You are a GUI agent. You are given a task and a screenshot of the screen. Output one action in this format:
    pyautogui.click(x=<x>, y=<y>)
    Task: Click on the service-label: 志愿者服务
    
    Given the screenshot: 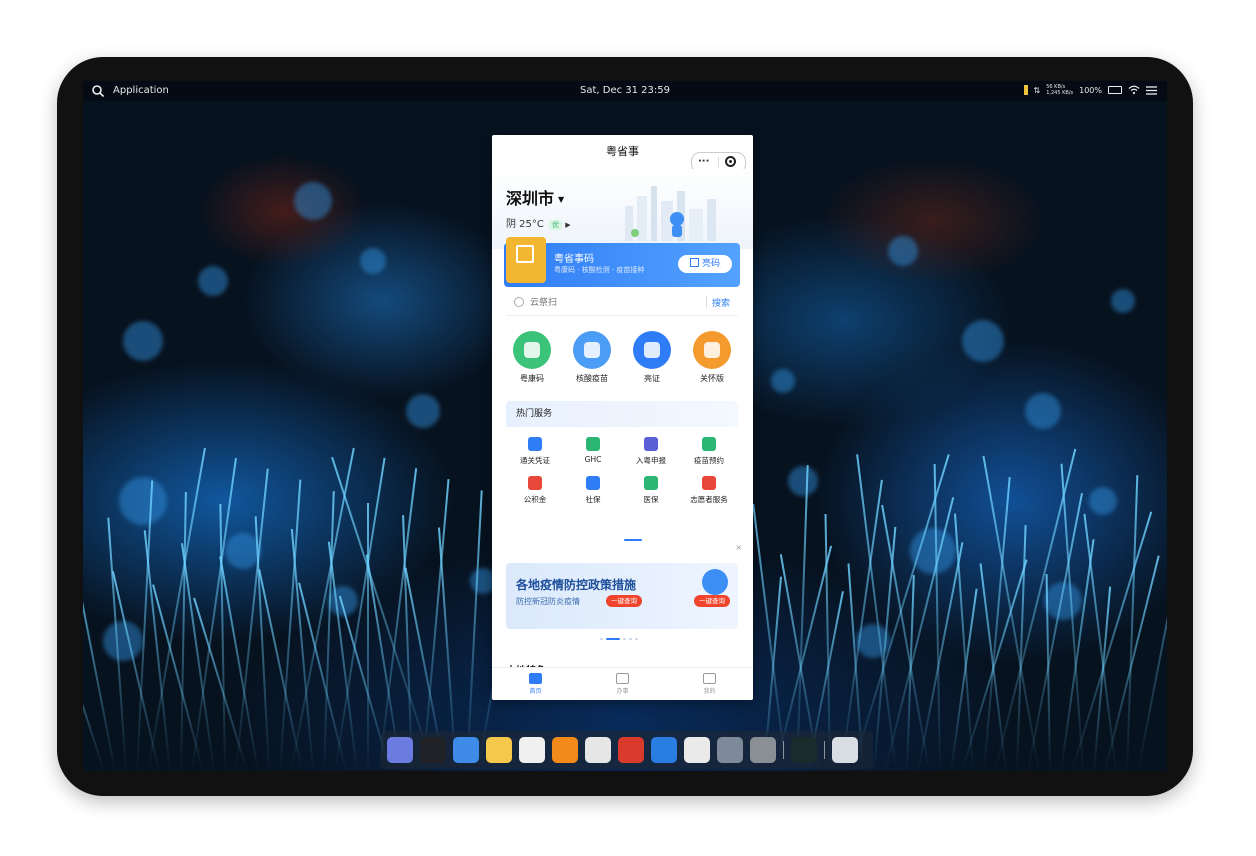 What is the action you would take?
    pyautogui.click(x=709, y=499)
    